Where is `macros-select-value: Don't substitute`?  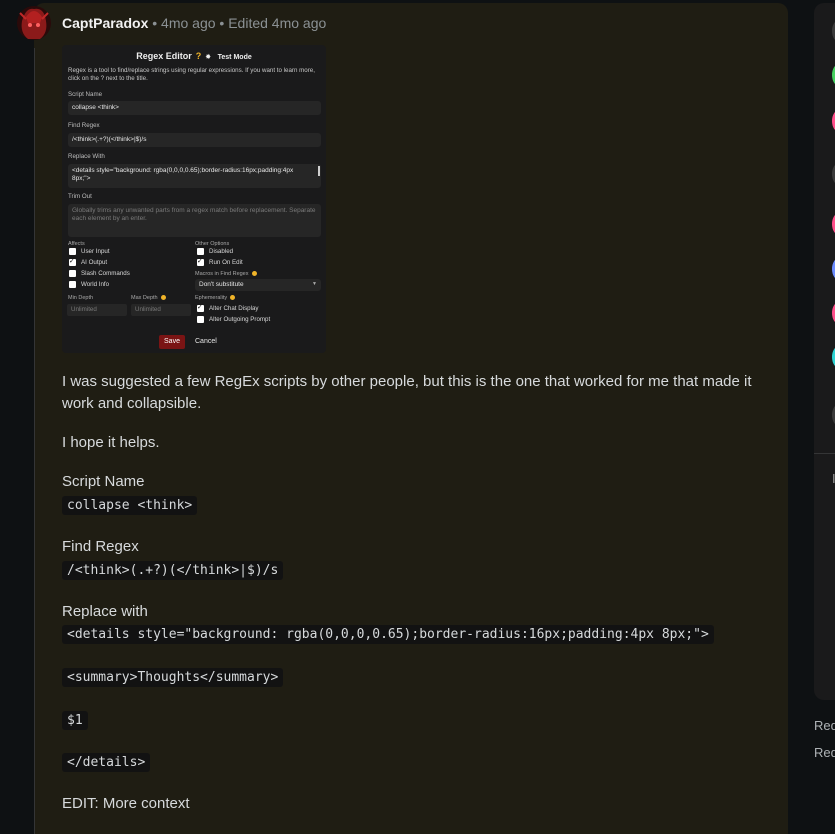
macros-select-value: Don't substitute is located at coordinates (221, 284).